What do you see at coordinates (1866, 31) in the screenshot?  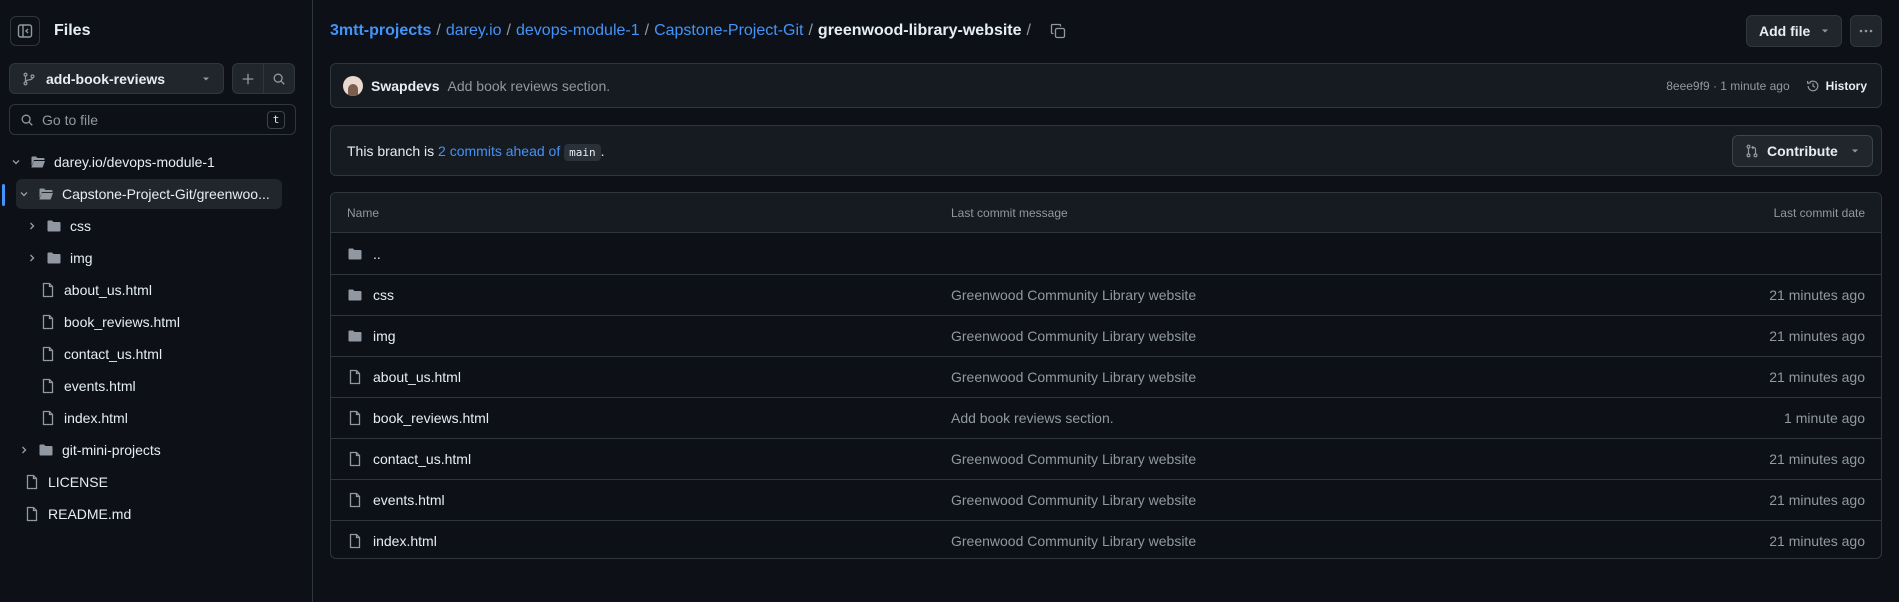 I see `more-options-button` at bounding box center [1866, 31].